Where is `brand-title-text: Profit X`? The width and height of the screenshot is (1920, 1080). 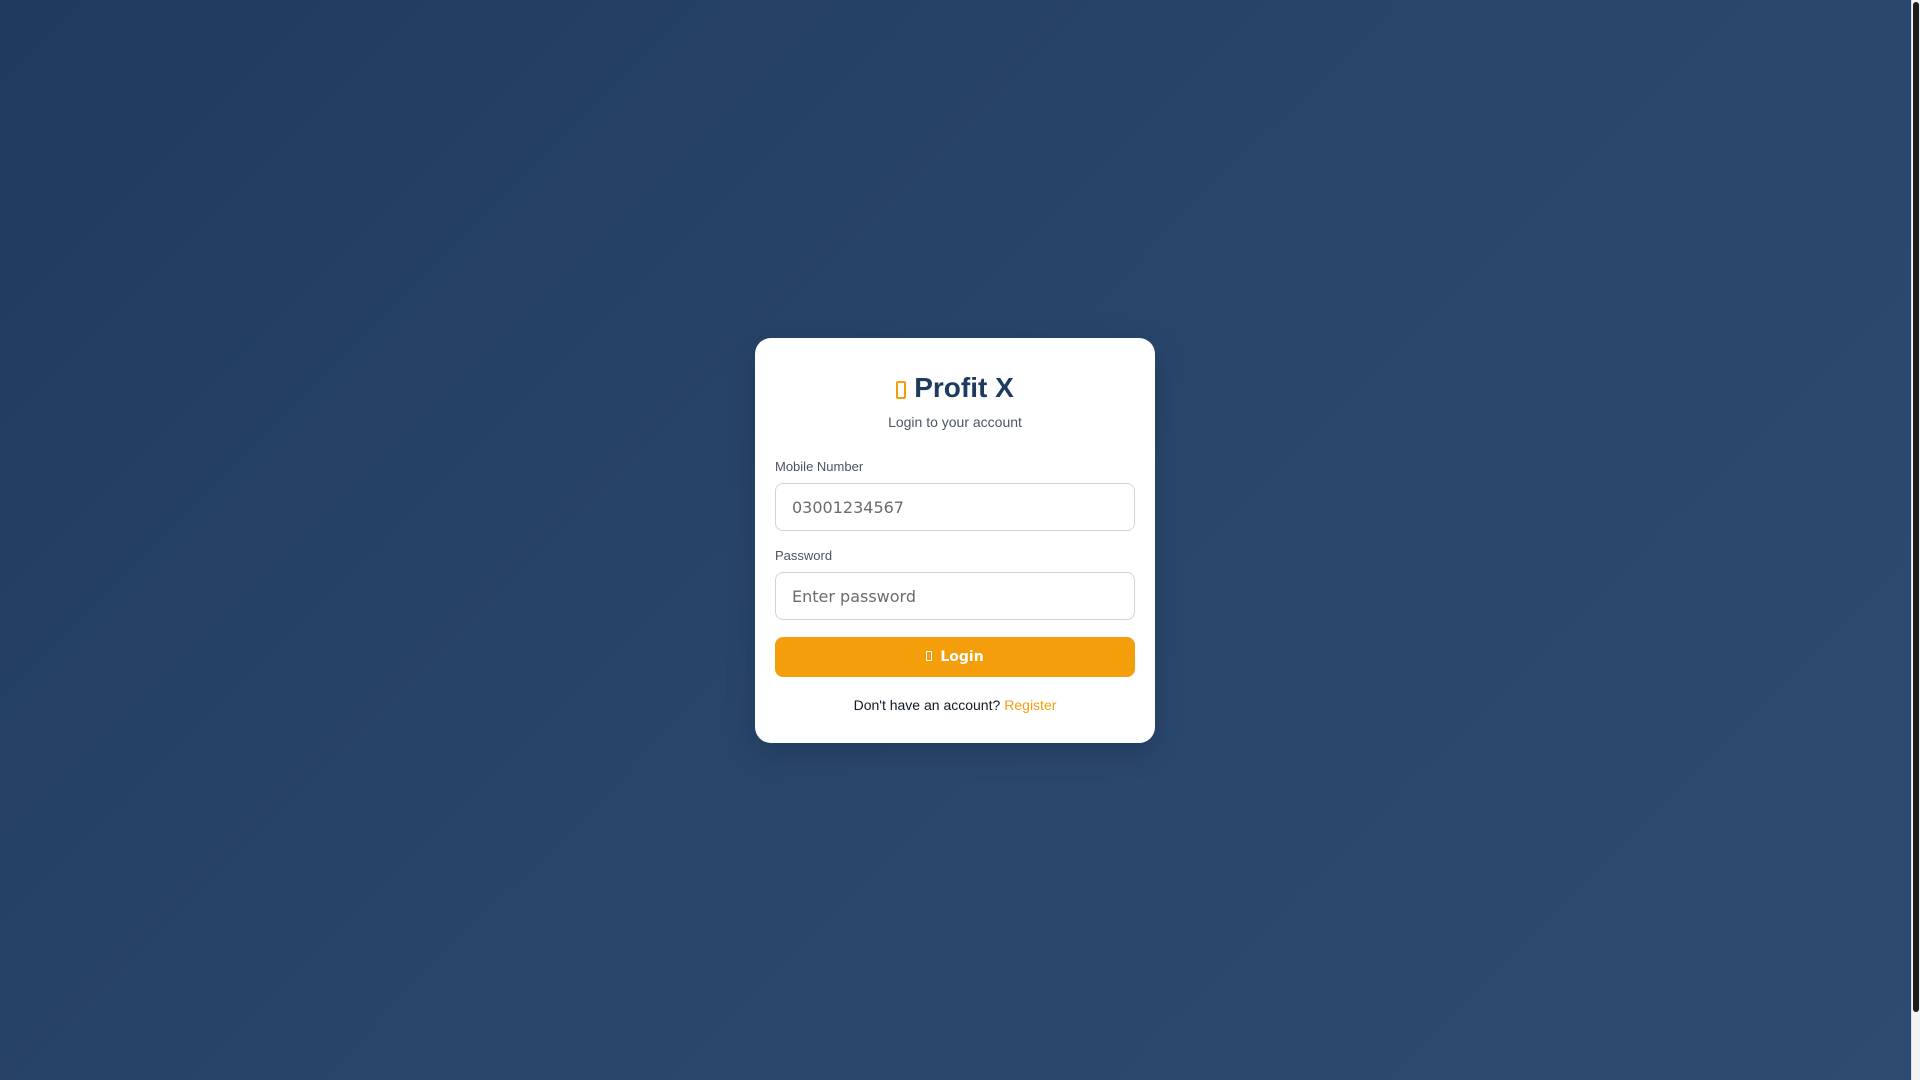 brand-title-text: Profit X is located at coordinates (964, 387).